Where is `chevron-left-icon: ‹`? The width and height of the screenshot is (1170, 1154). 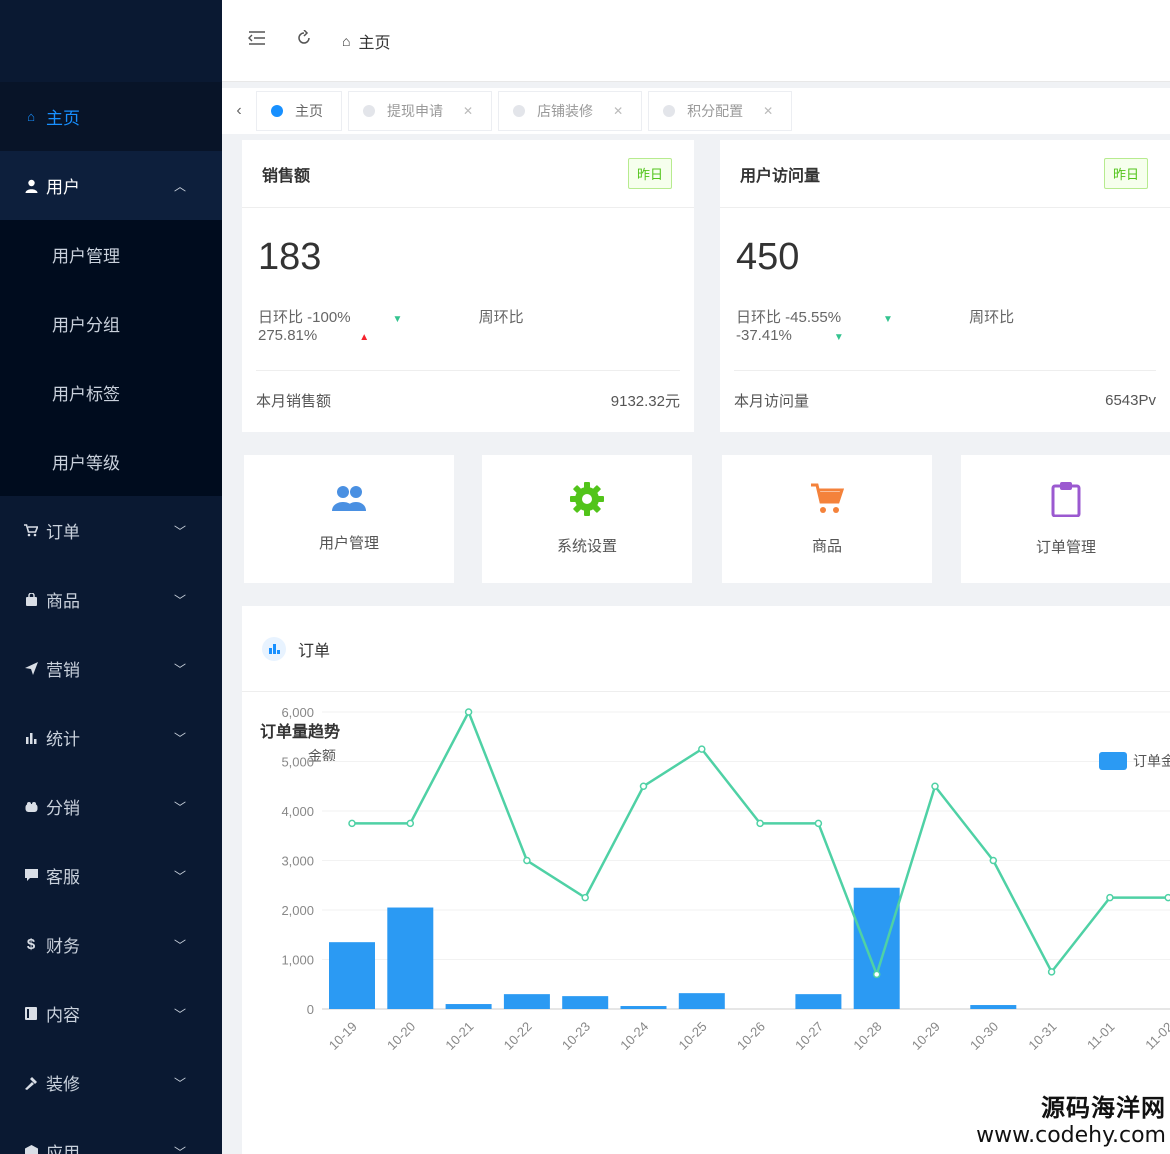
chevron-left-icon: ‹ is located at coordinates (239, 111).